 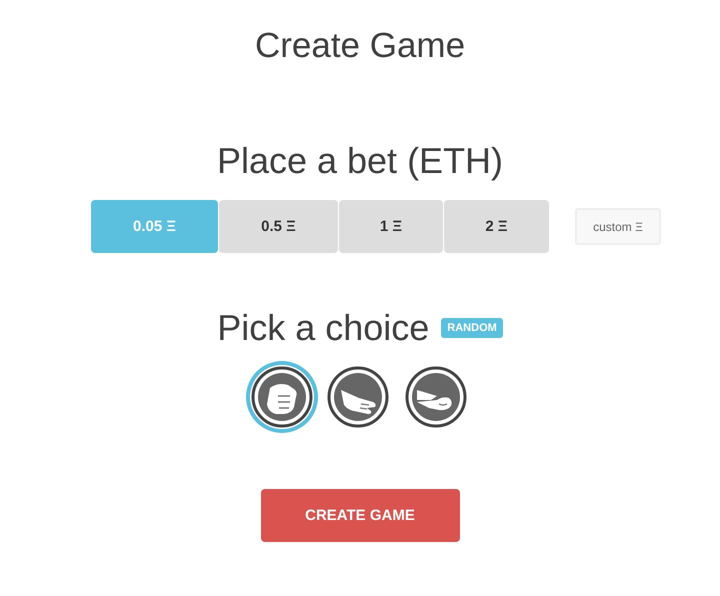 I want to click on bet-option: 0.5 Ξ, so click(x=278, y=226).